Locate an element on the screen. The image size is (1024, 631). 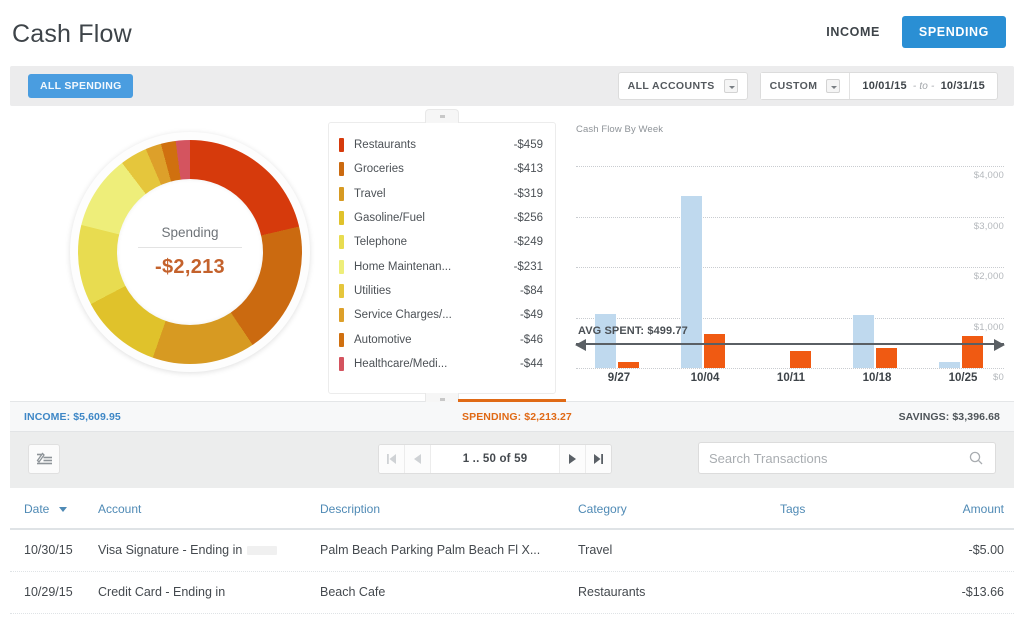
tab-spending: SPENDING is located at coordinates (953, 32).